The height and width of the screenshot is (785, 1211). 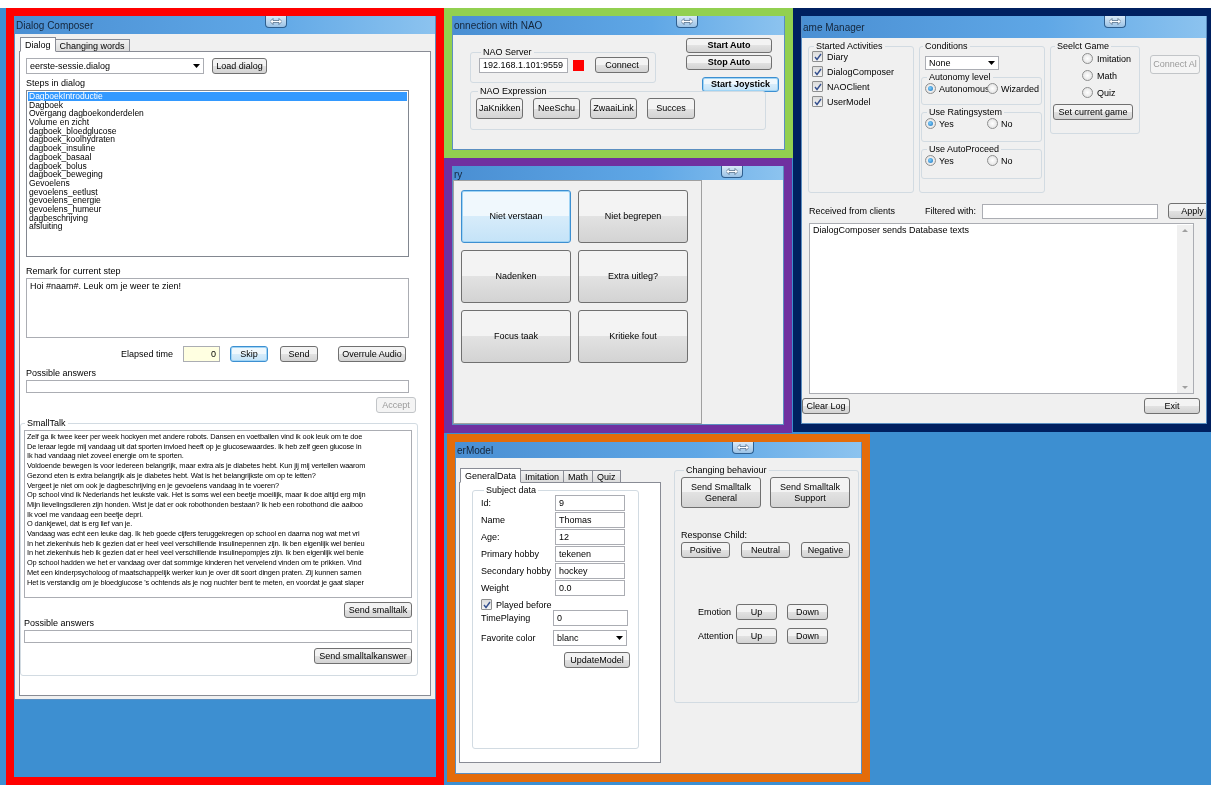 What do you see at coordinates (55, 25) in the screenshot?
I see `window-title: Dialog Composer` at bounding box center [55, 25].